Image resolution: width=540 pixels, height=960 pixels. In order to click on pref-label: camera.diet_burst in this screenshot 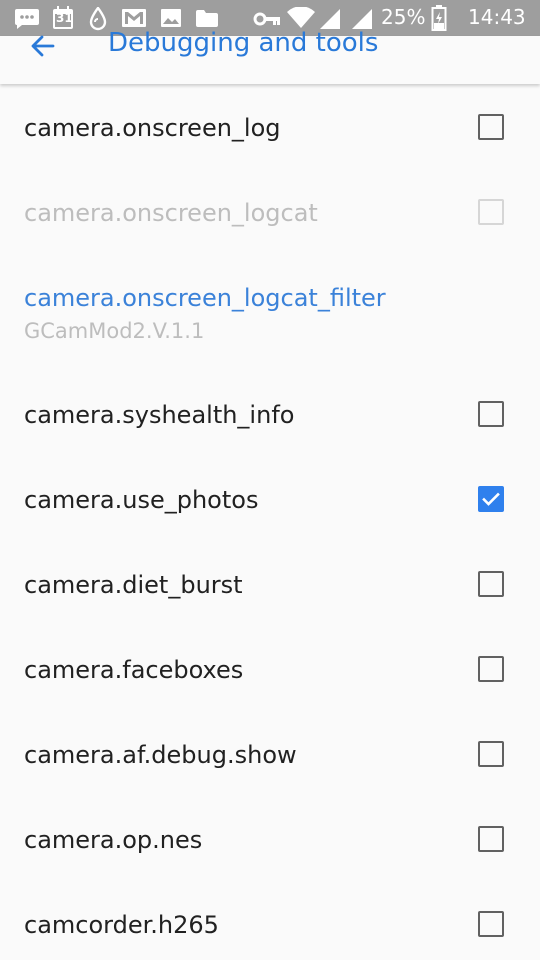, I will do `click(133, 585)`.